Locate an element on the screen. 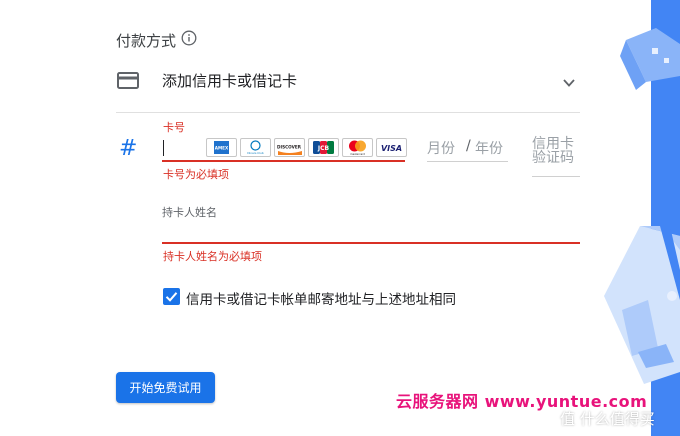 This screenshot has height=436, width=680. mastercard-text: mastercard is located at coordinates (357, 154).